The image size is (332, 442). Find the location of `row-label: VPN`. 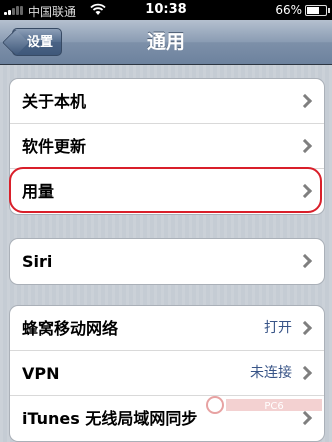

row-label: VPN is located at coordinates (41, 373).